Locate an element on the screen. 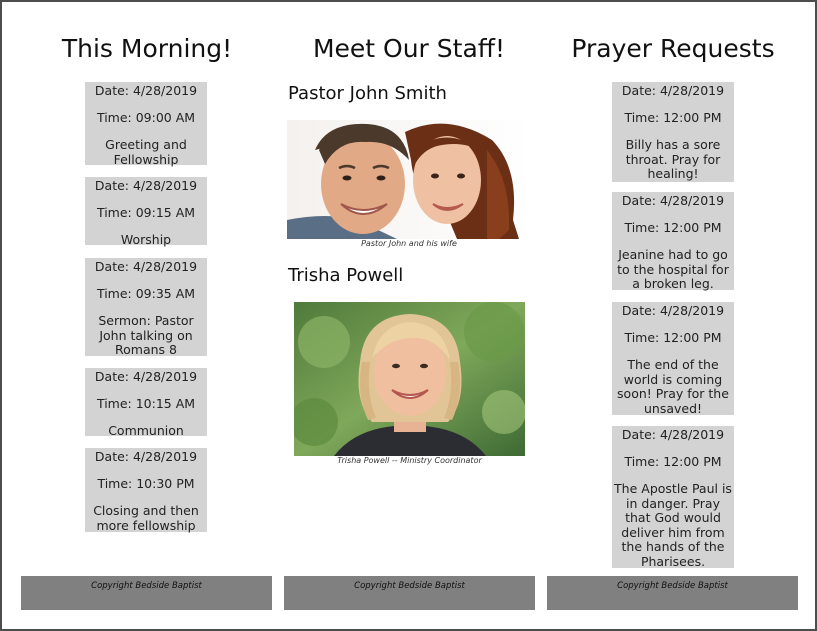  schedule-time: Time: 10:30 PM is located at coordinates (146, 483).